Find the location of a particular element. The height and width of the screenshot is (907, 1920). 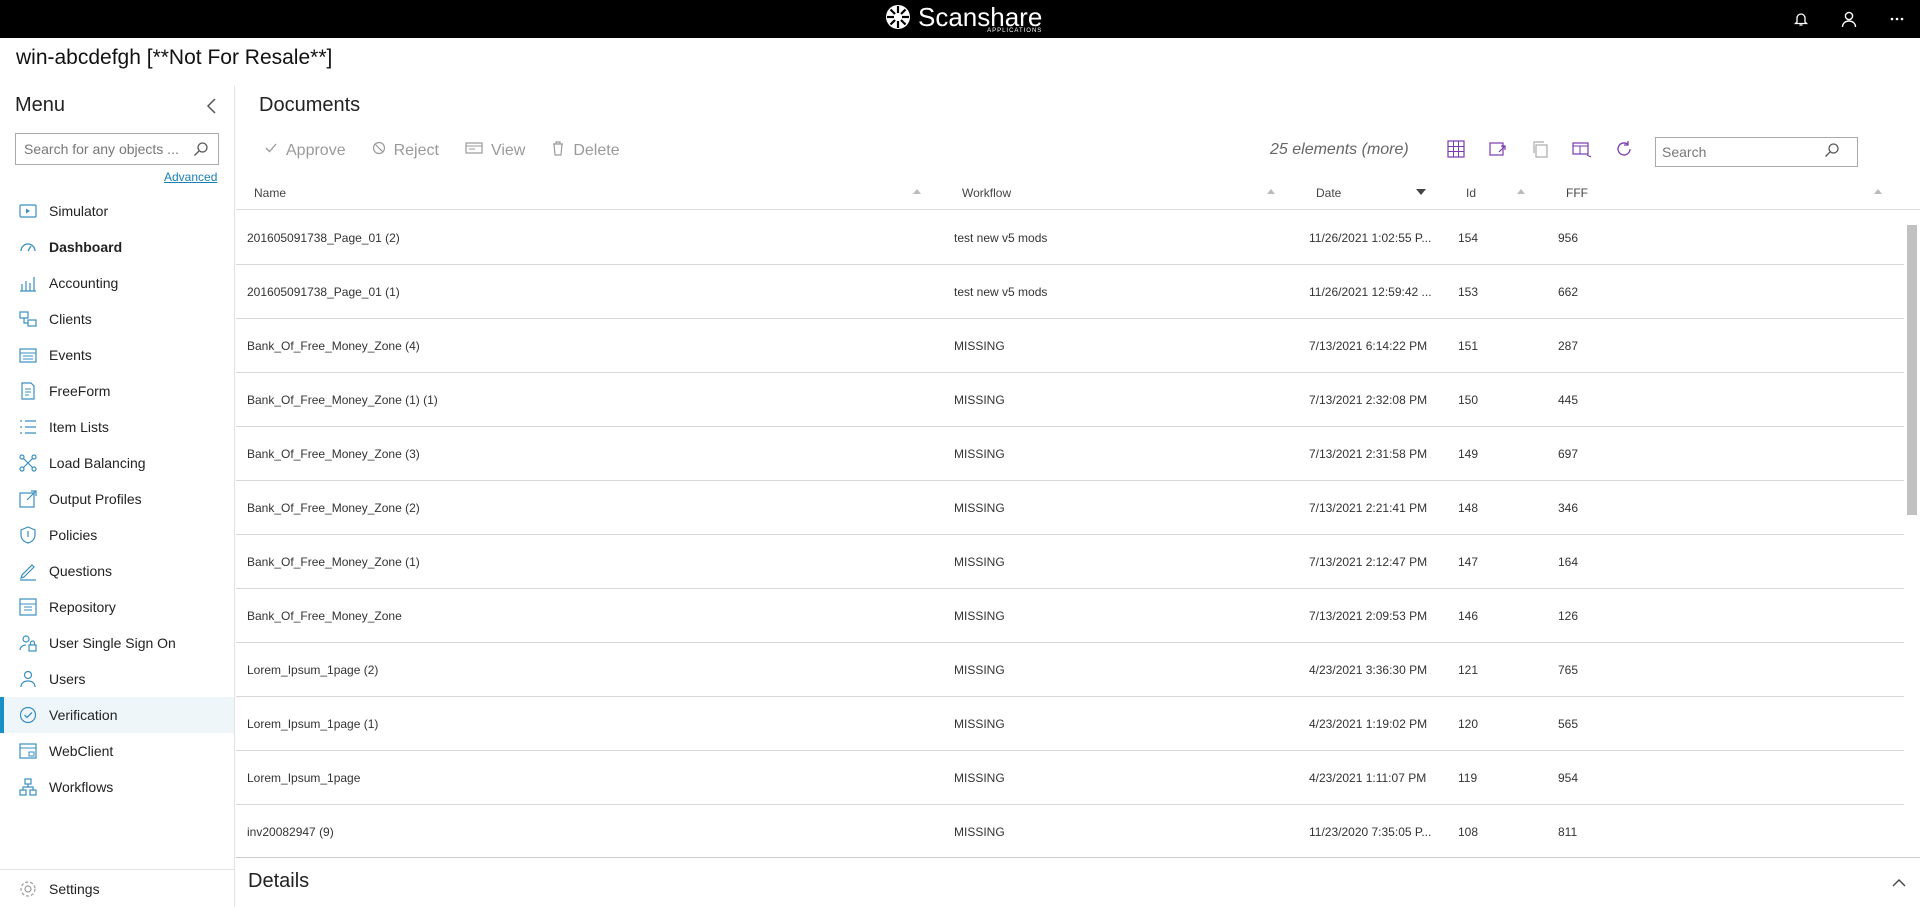

document-search-input is located at coordinates (1740, 152).